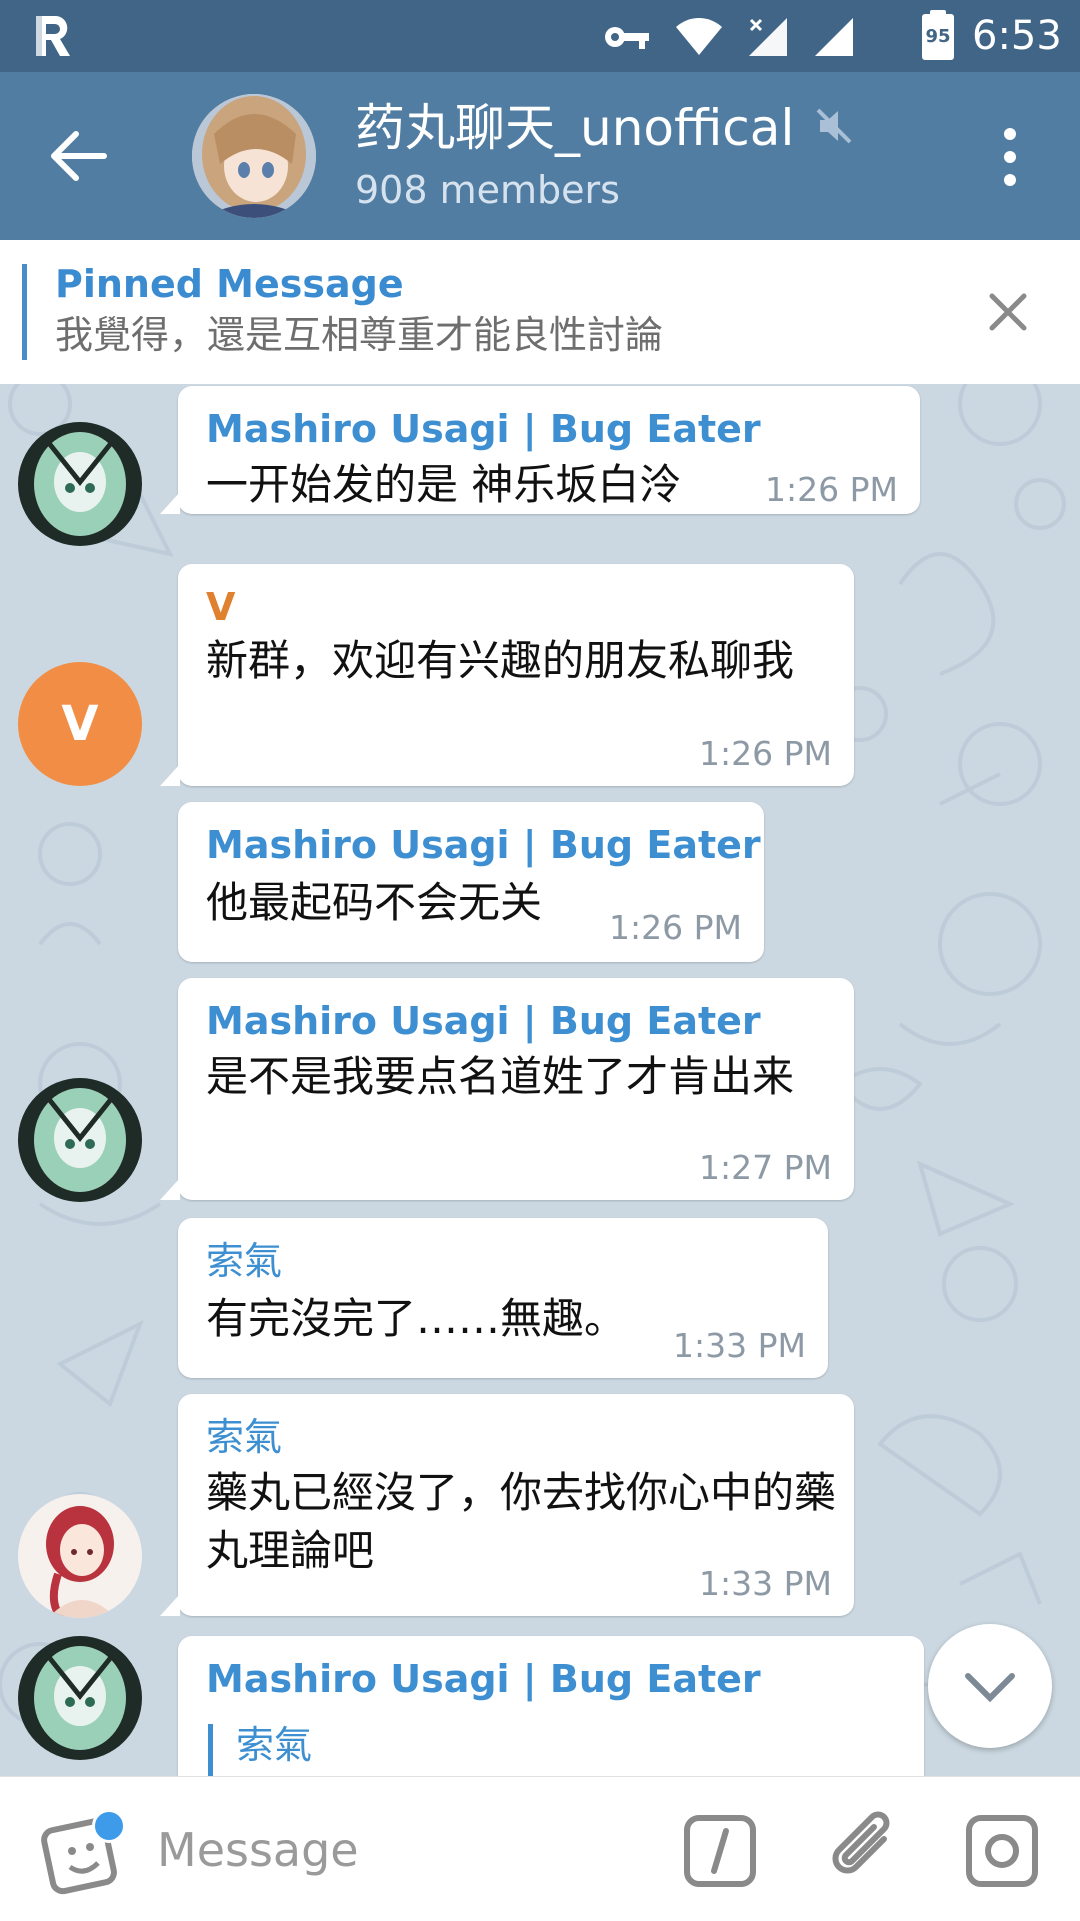 This screenshot has width=1080, height=1921. I want to click on chevron-down-icon, so click(990, 1688).